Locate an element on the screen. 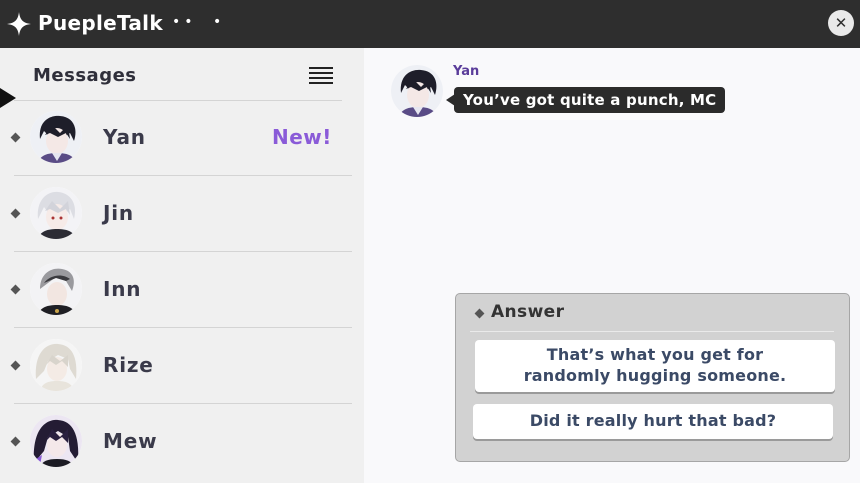 This screenshot has height=483, width=860. contact-name: Mew is located at coordinates (130, 441).